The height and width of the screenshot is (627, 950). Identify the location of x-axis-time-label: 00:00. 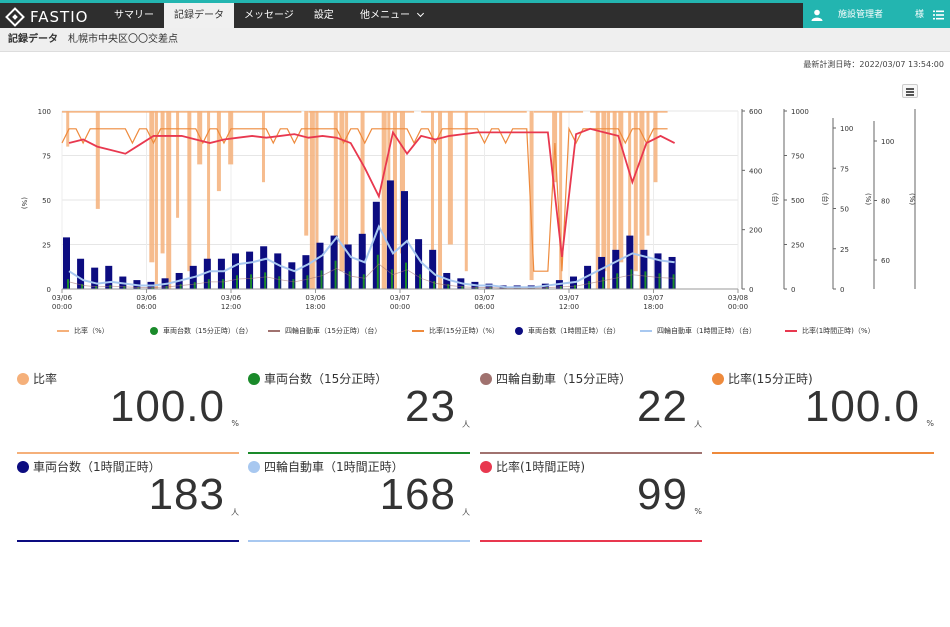
(738, 307).